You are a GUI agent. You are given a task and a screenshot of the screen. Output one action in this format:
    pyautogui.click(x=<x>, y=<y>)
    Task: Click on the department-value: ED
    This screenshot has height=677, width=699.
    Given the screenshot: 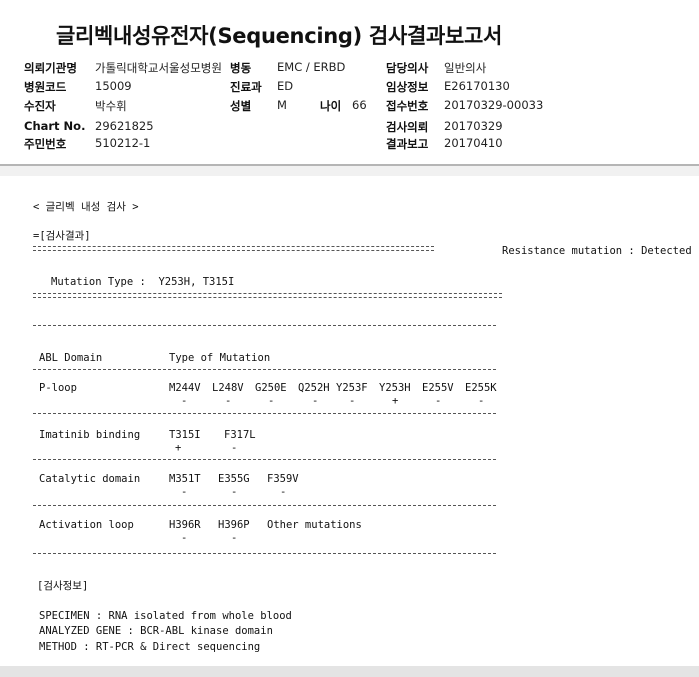 What is the action you would take?
    pyautogui.click(x=285, y=86)
    